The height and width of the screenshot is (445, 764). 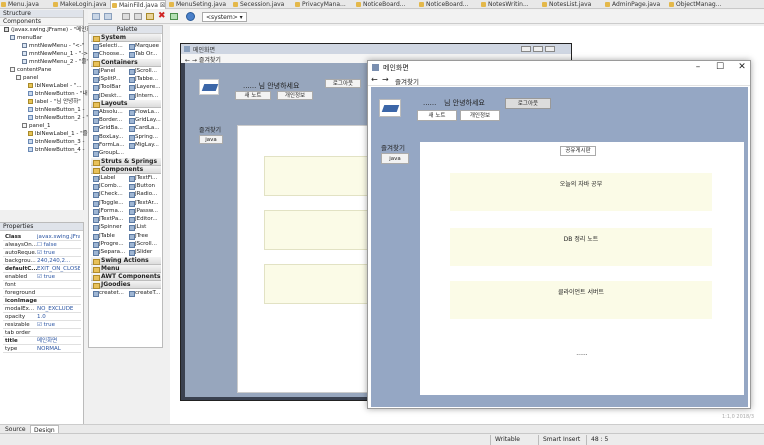 What do you see at coordinates (56, 142) in the screenshot?
I see `tree-node: btnNewButton_3 -` at bounding box center [56, 142].